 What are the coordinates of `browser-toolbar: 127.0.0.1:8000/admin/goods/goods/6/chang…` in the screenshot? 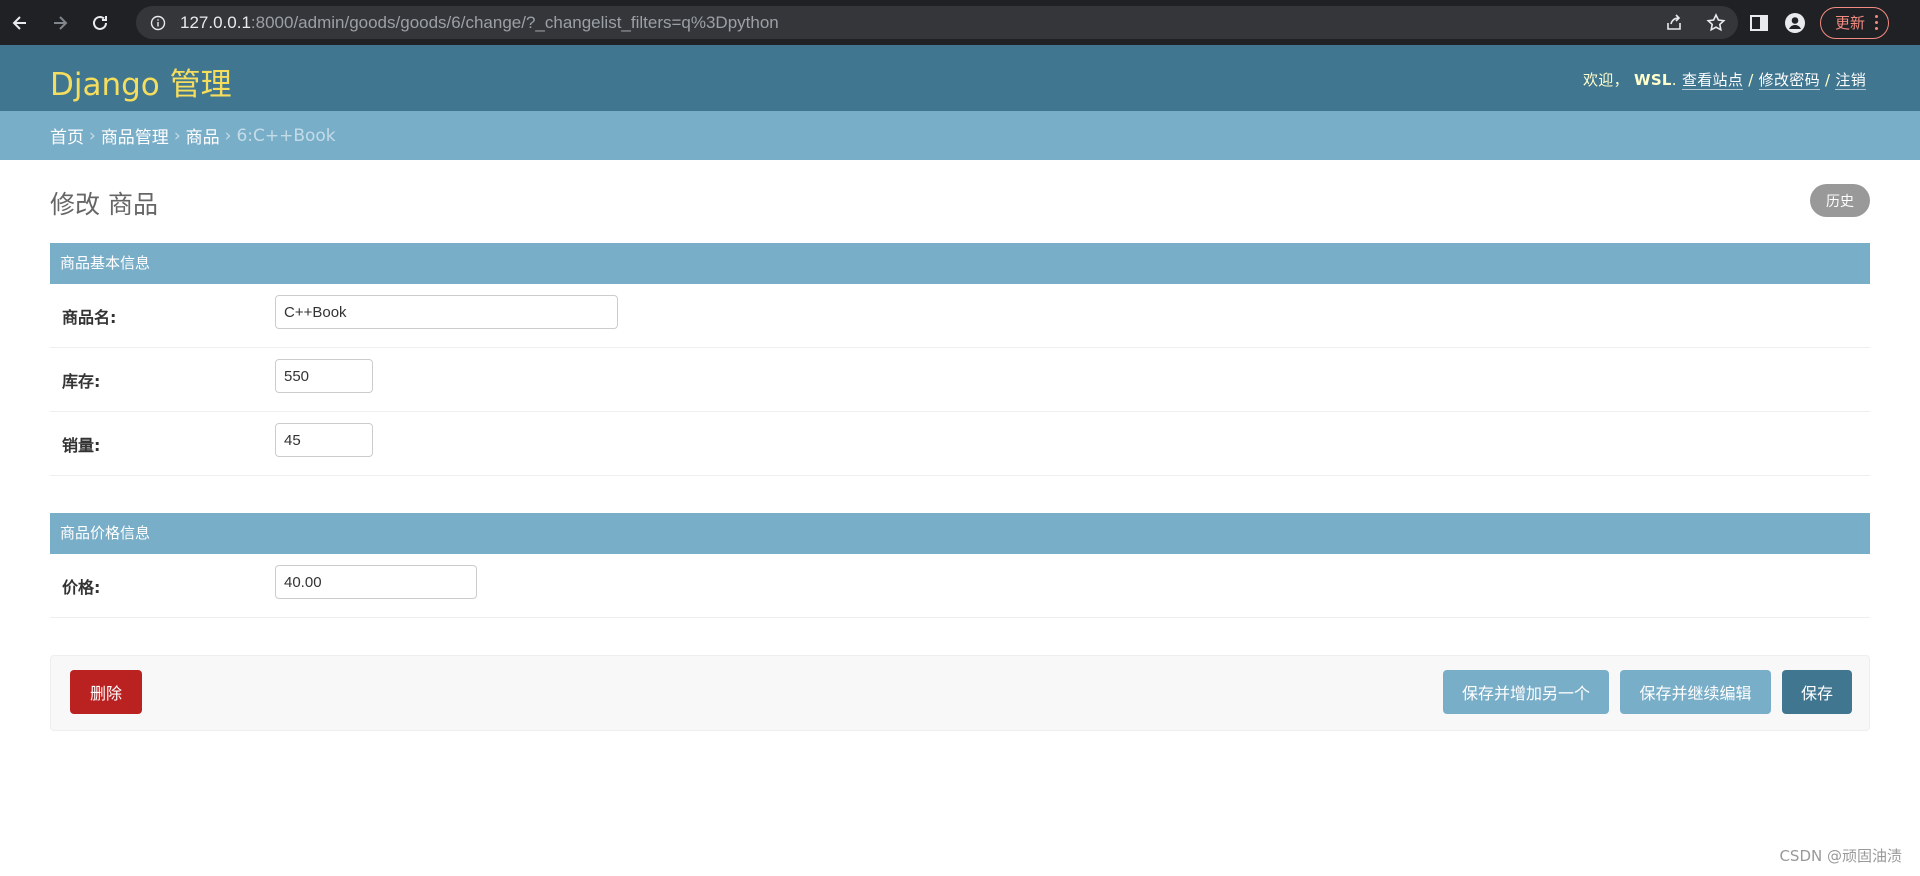 It's located at (960, 22).